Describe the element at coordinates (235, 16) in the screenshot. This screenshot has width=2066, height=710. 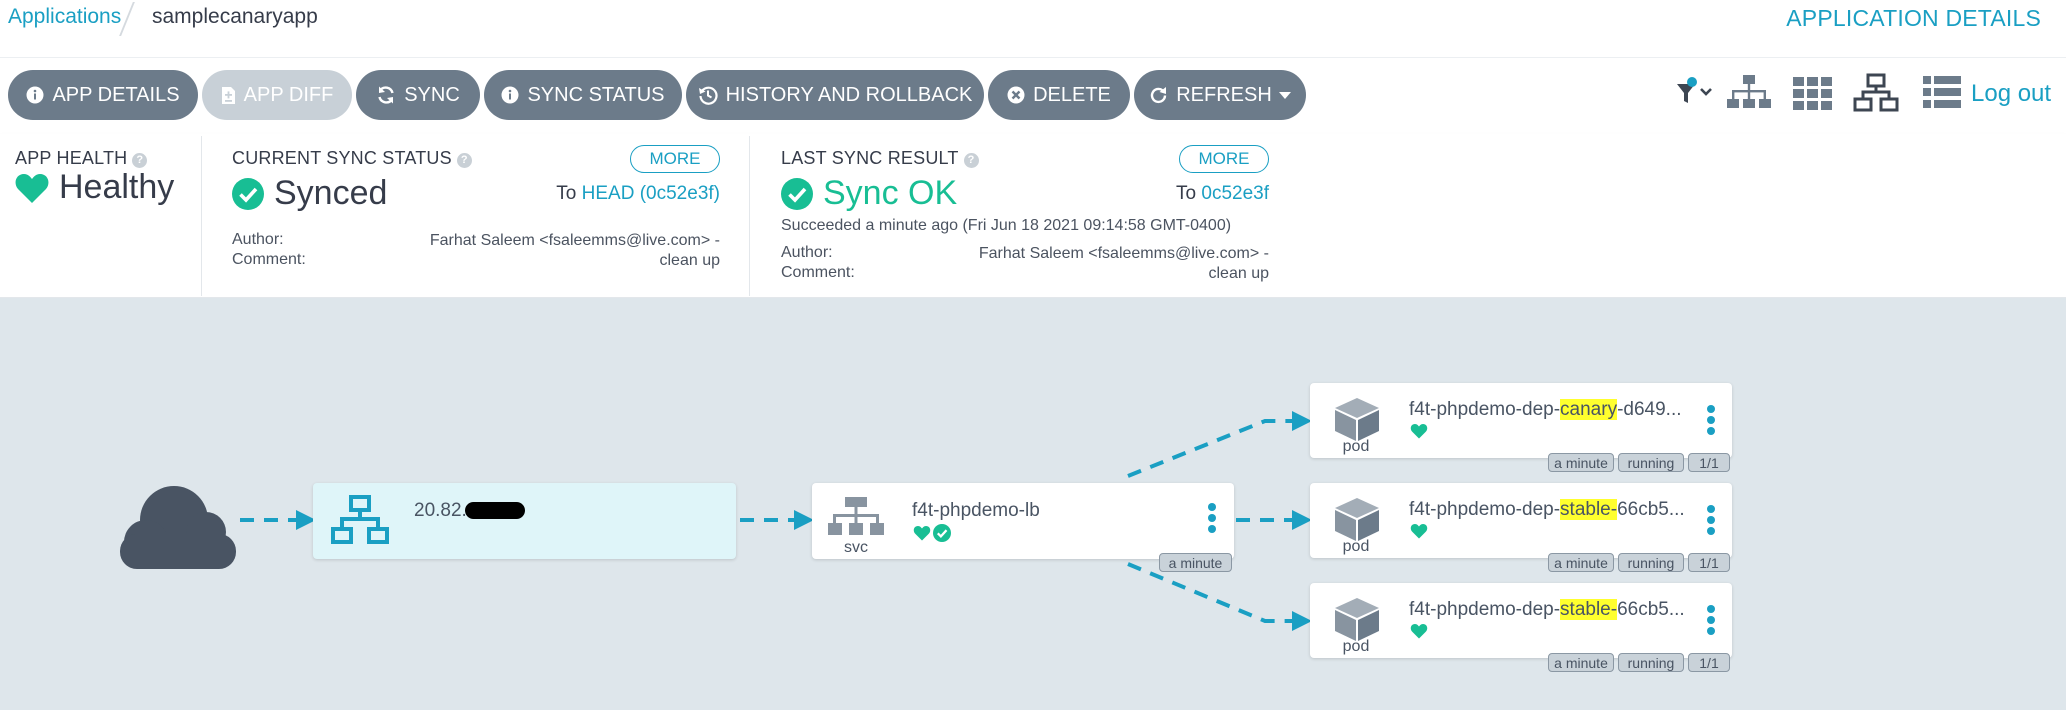
I see `breadcrumb-current-app: samplecanaryapp` at that location.